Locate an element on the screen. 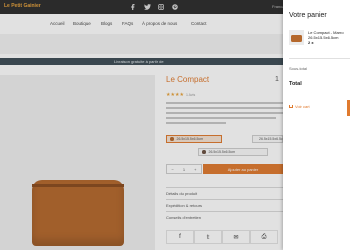  cart-item: Le Compact - Marro 26.5x15.5x6.5cm 2 x is located at coordinates (319, 40).